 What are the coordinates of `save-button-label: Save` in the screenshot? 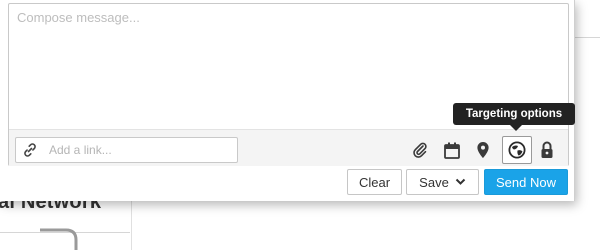 It's located at (434, 182).